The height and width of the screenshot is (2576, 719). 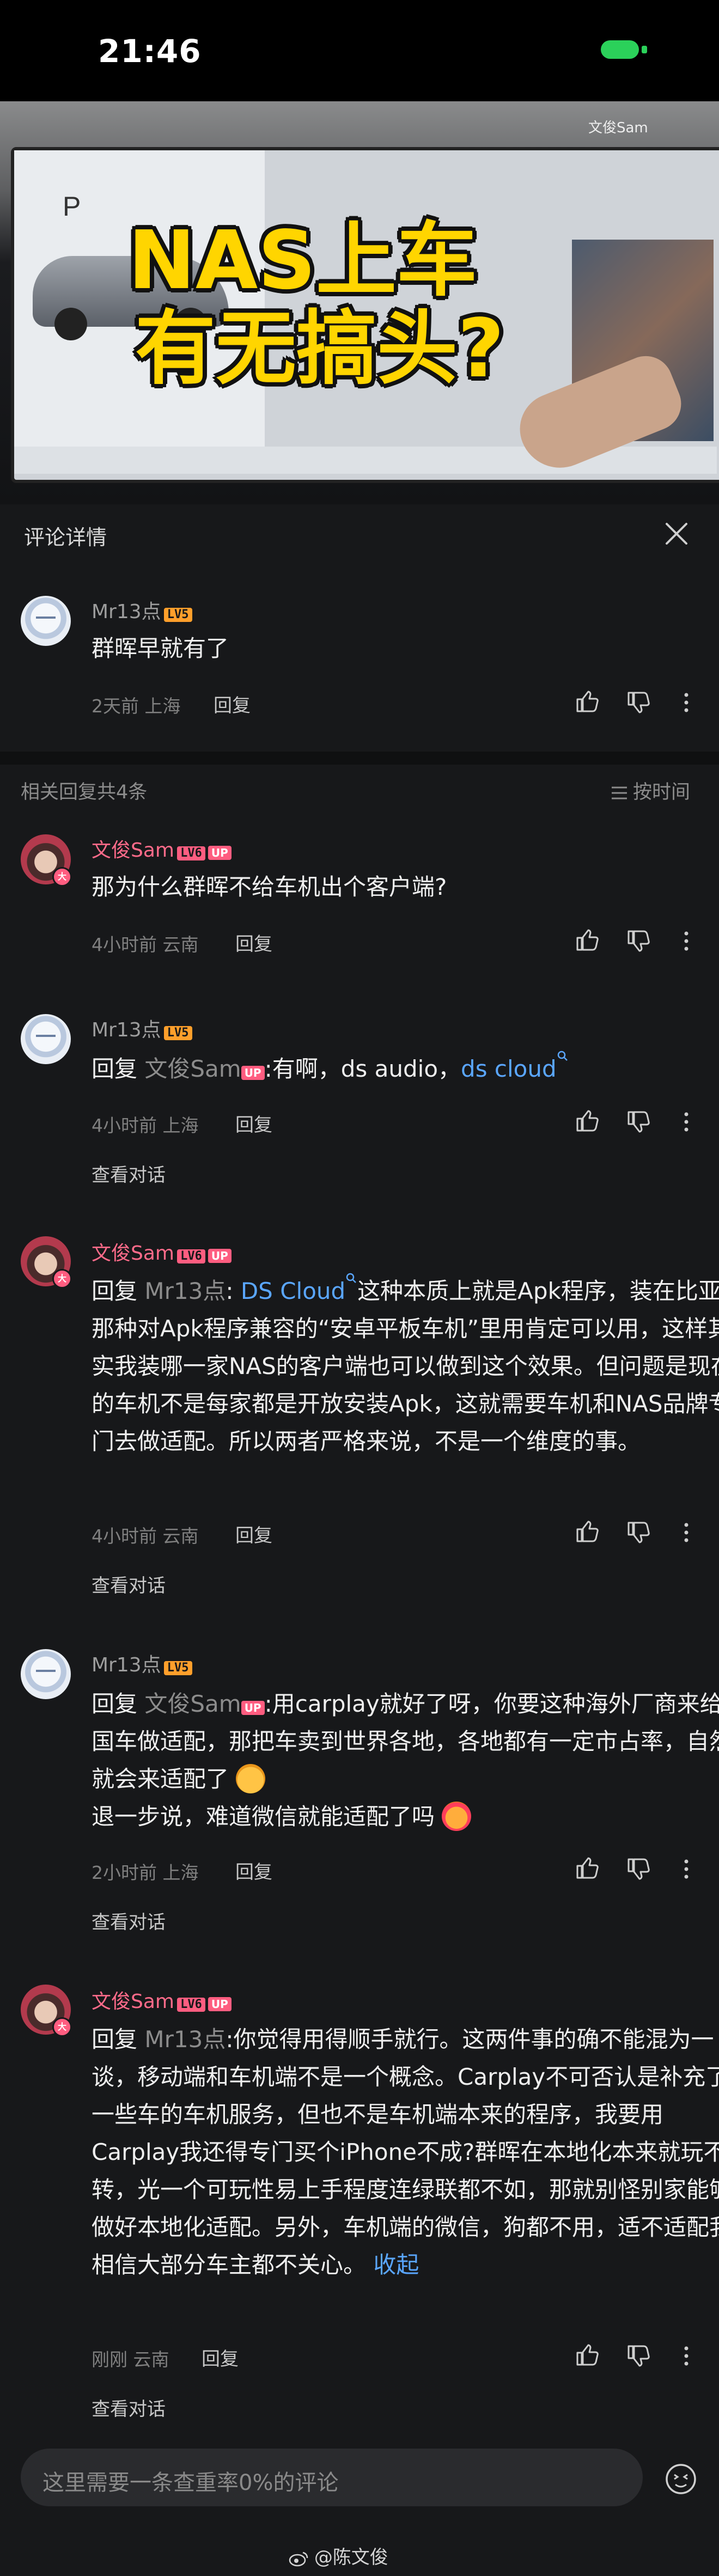 What do you see at coordinates (680, 2479) in the screenshot?
I see `emoji-icon` at bounding box center [680, 2479].